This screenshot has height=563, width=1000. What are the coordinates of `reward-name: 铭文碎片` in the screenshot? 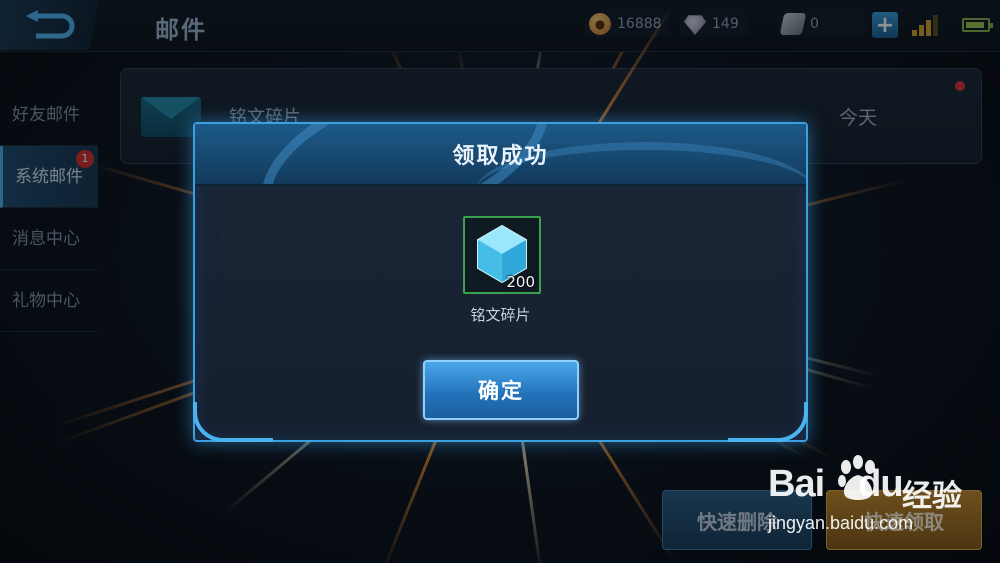 It's located at (500, 315).